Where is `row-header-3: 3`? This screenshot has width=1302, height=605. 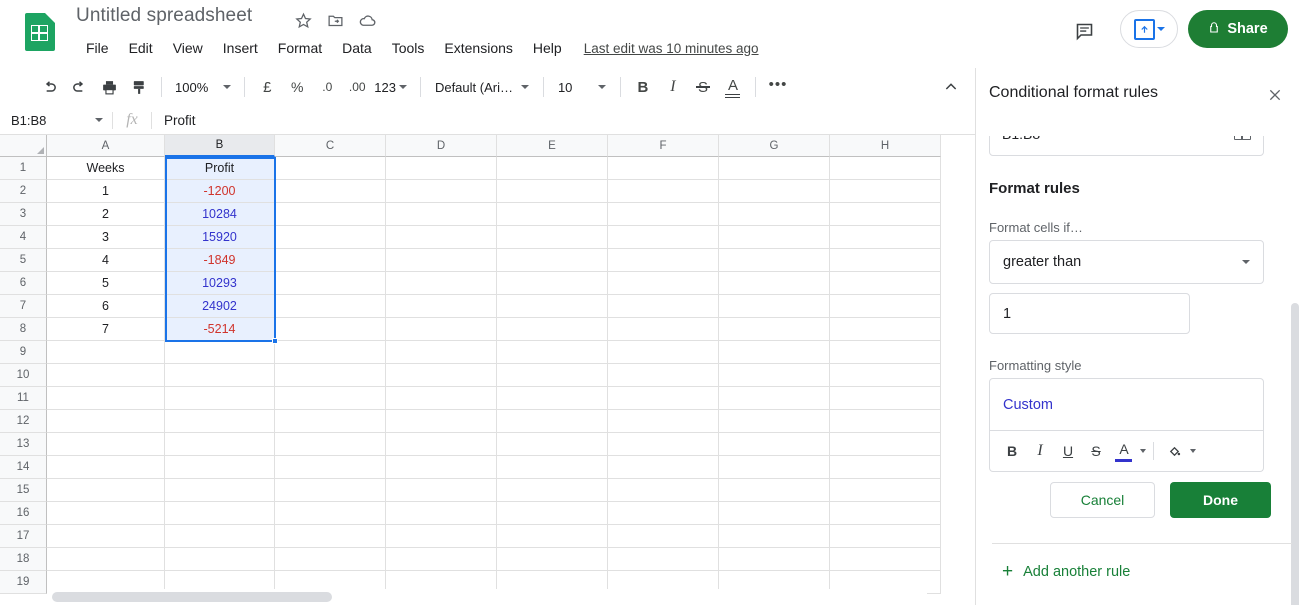
row-header-3: 3 is located at coordinates (23, 214).